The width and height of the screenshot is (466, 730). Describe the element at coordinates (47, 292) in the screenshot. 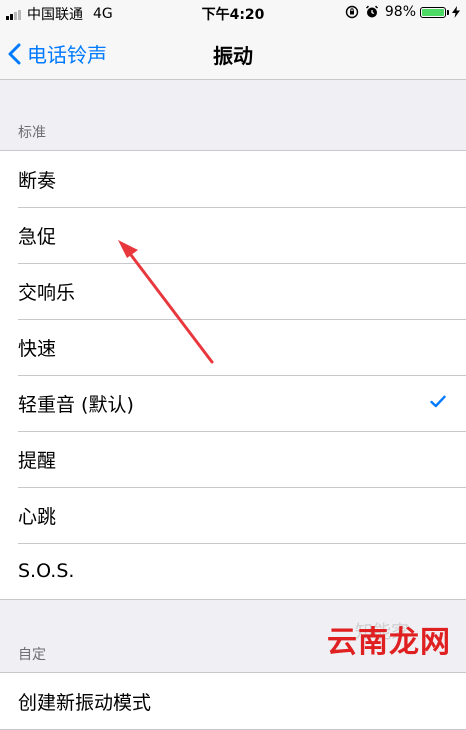

I see `option-label: 交响乐` at that location.